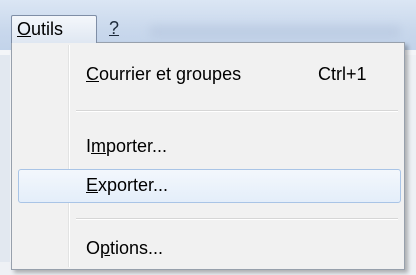 The image size is (416, 275). Describe the element at coordinates (92, 185) in the screenshot. I see `menu-item-accel: E` at that location.